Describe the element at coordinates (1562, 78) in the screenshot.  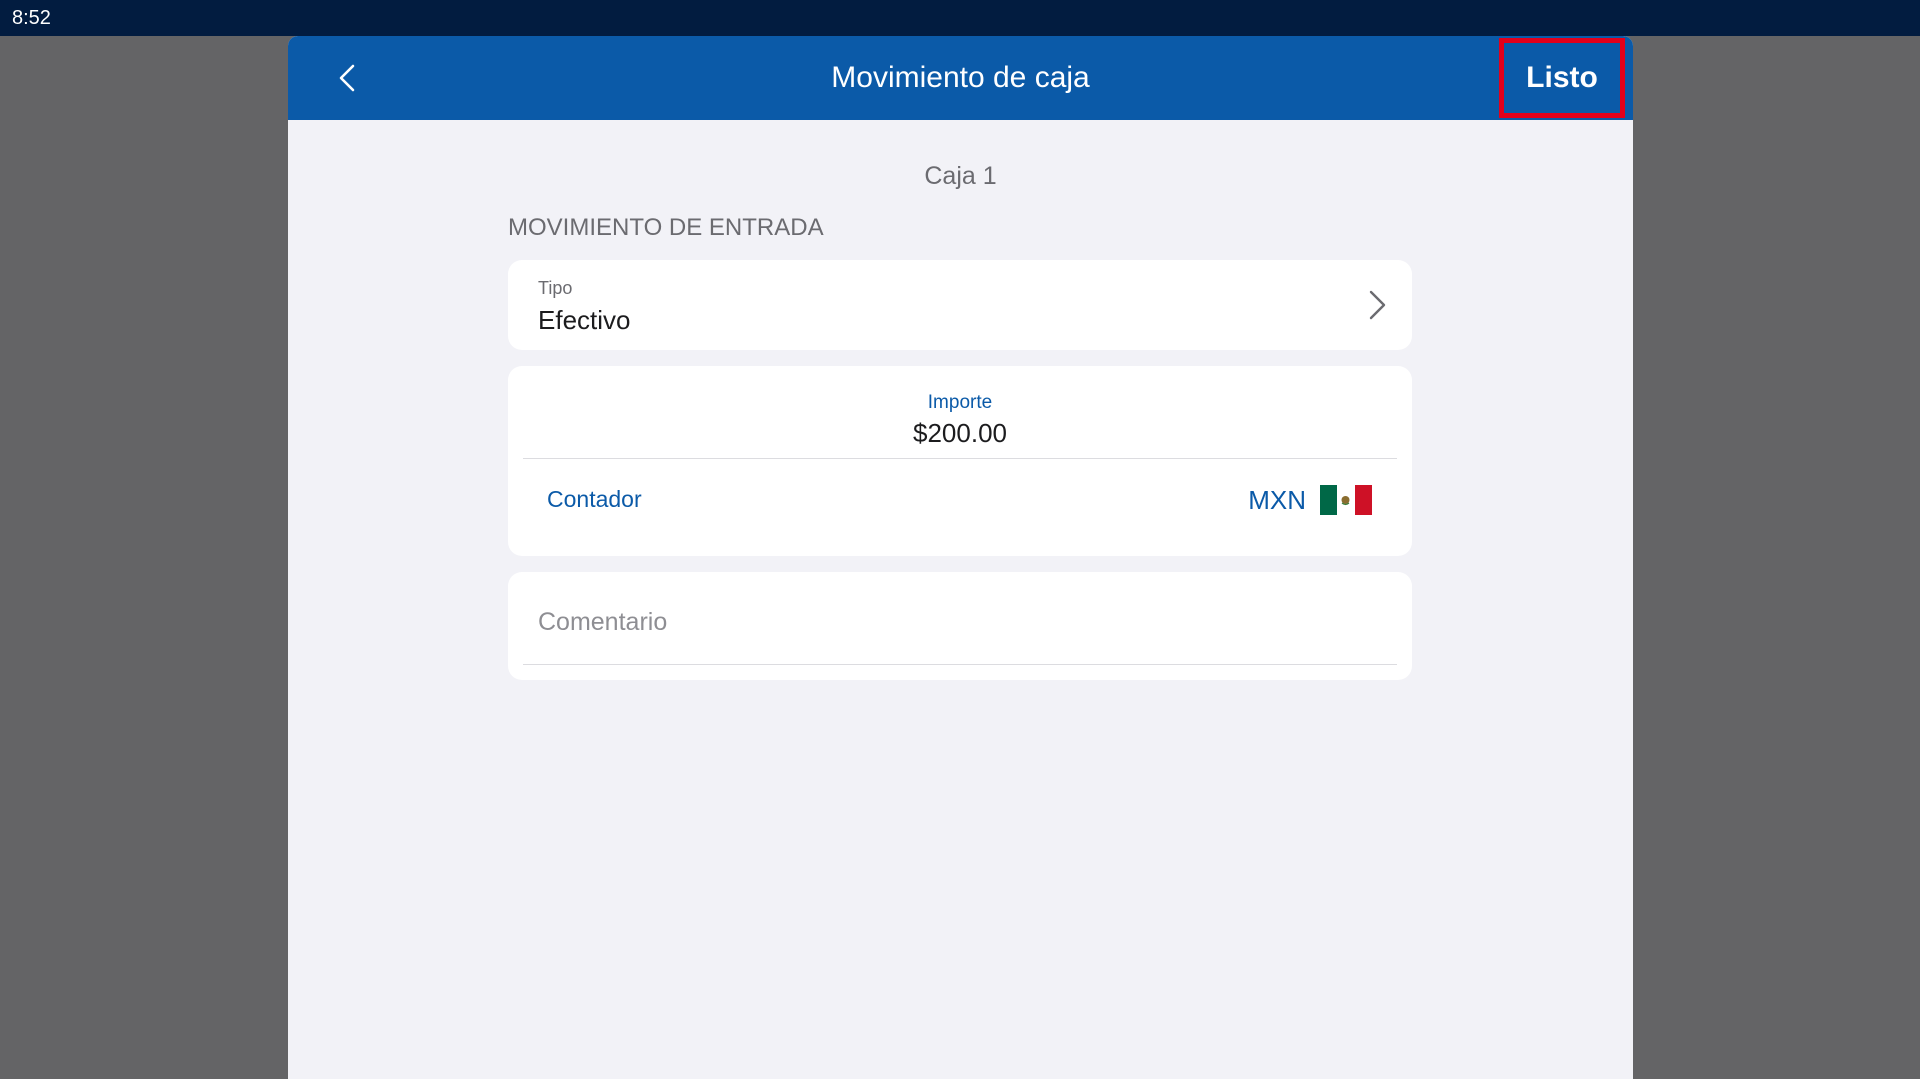
I see `done-button: Listo` at that location.